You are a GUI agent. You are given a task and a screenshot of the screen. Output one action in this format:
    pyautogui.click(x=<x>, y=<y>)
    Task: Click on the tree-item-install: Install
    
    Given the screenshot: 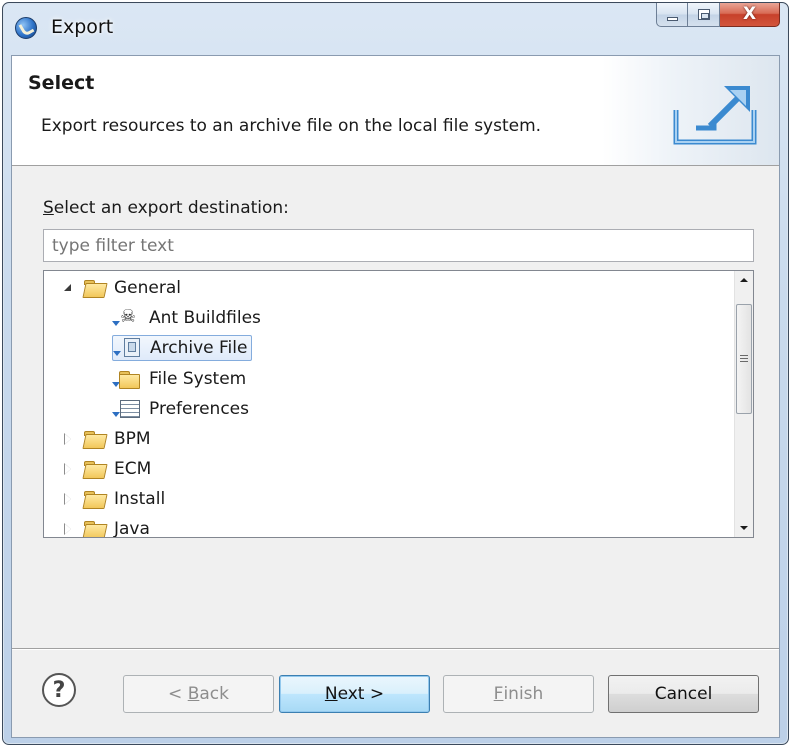 What is the action you would take?
    pyautogui.click(x=113, y=499)
    